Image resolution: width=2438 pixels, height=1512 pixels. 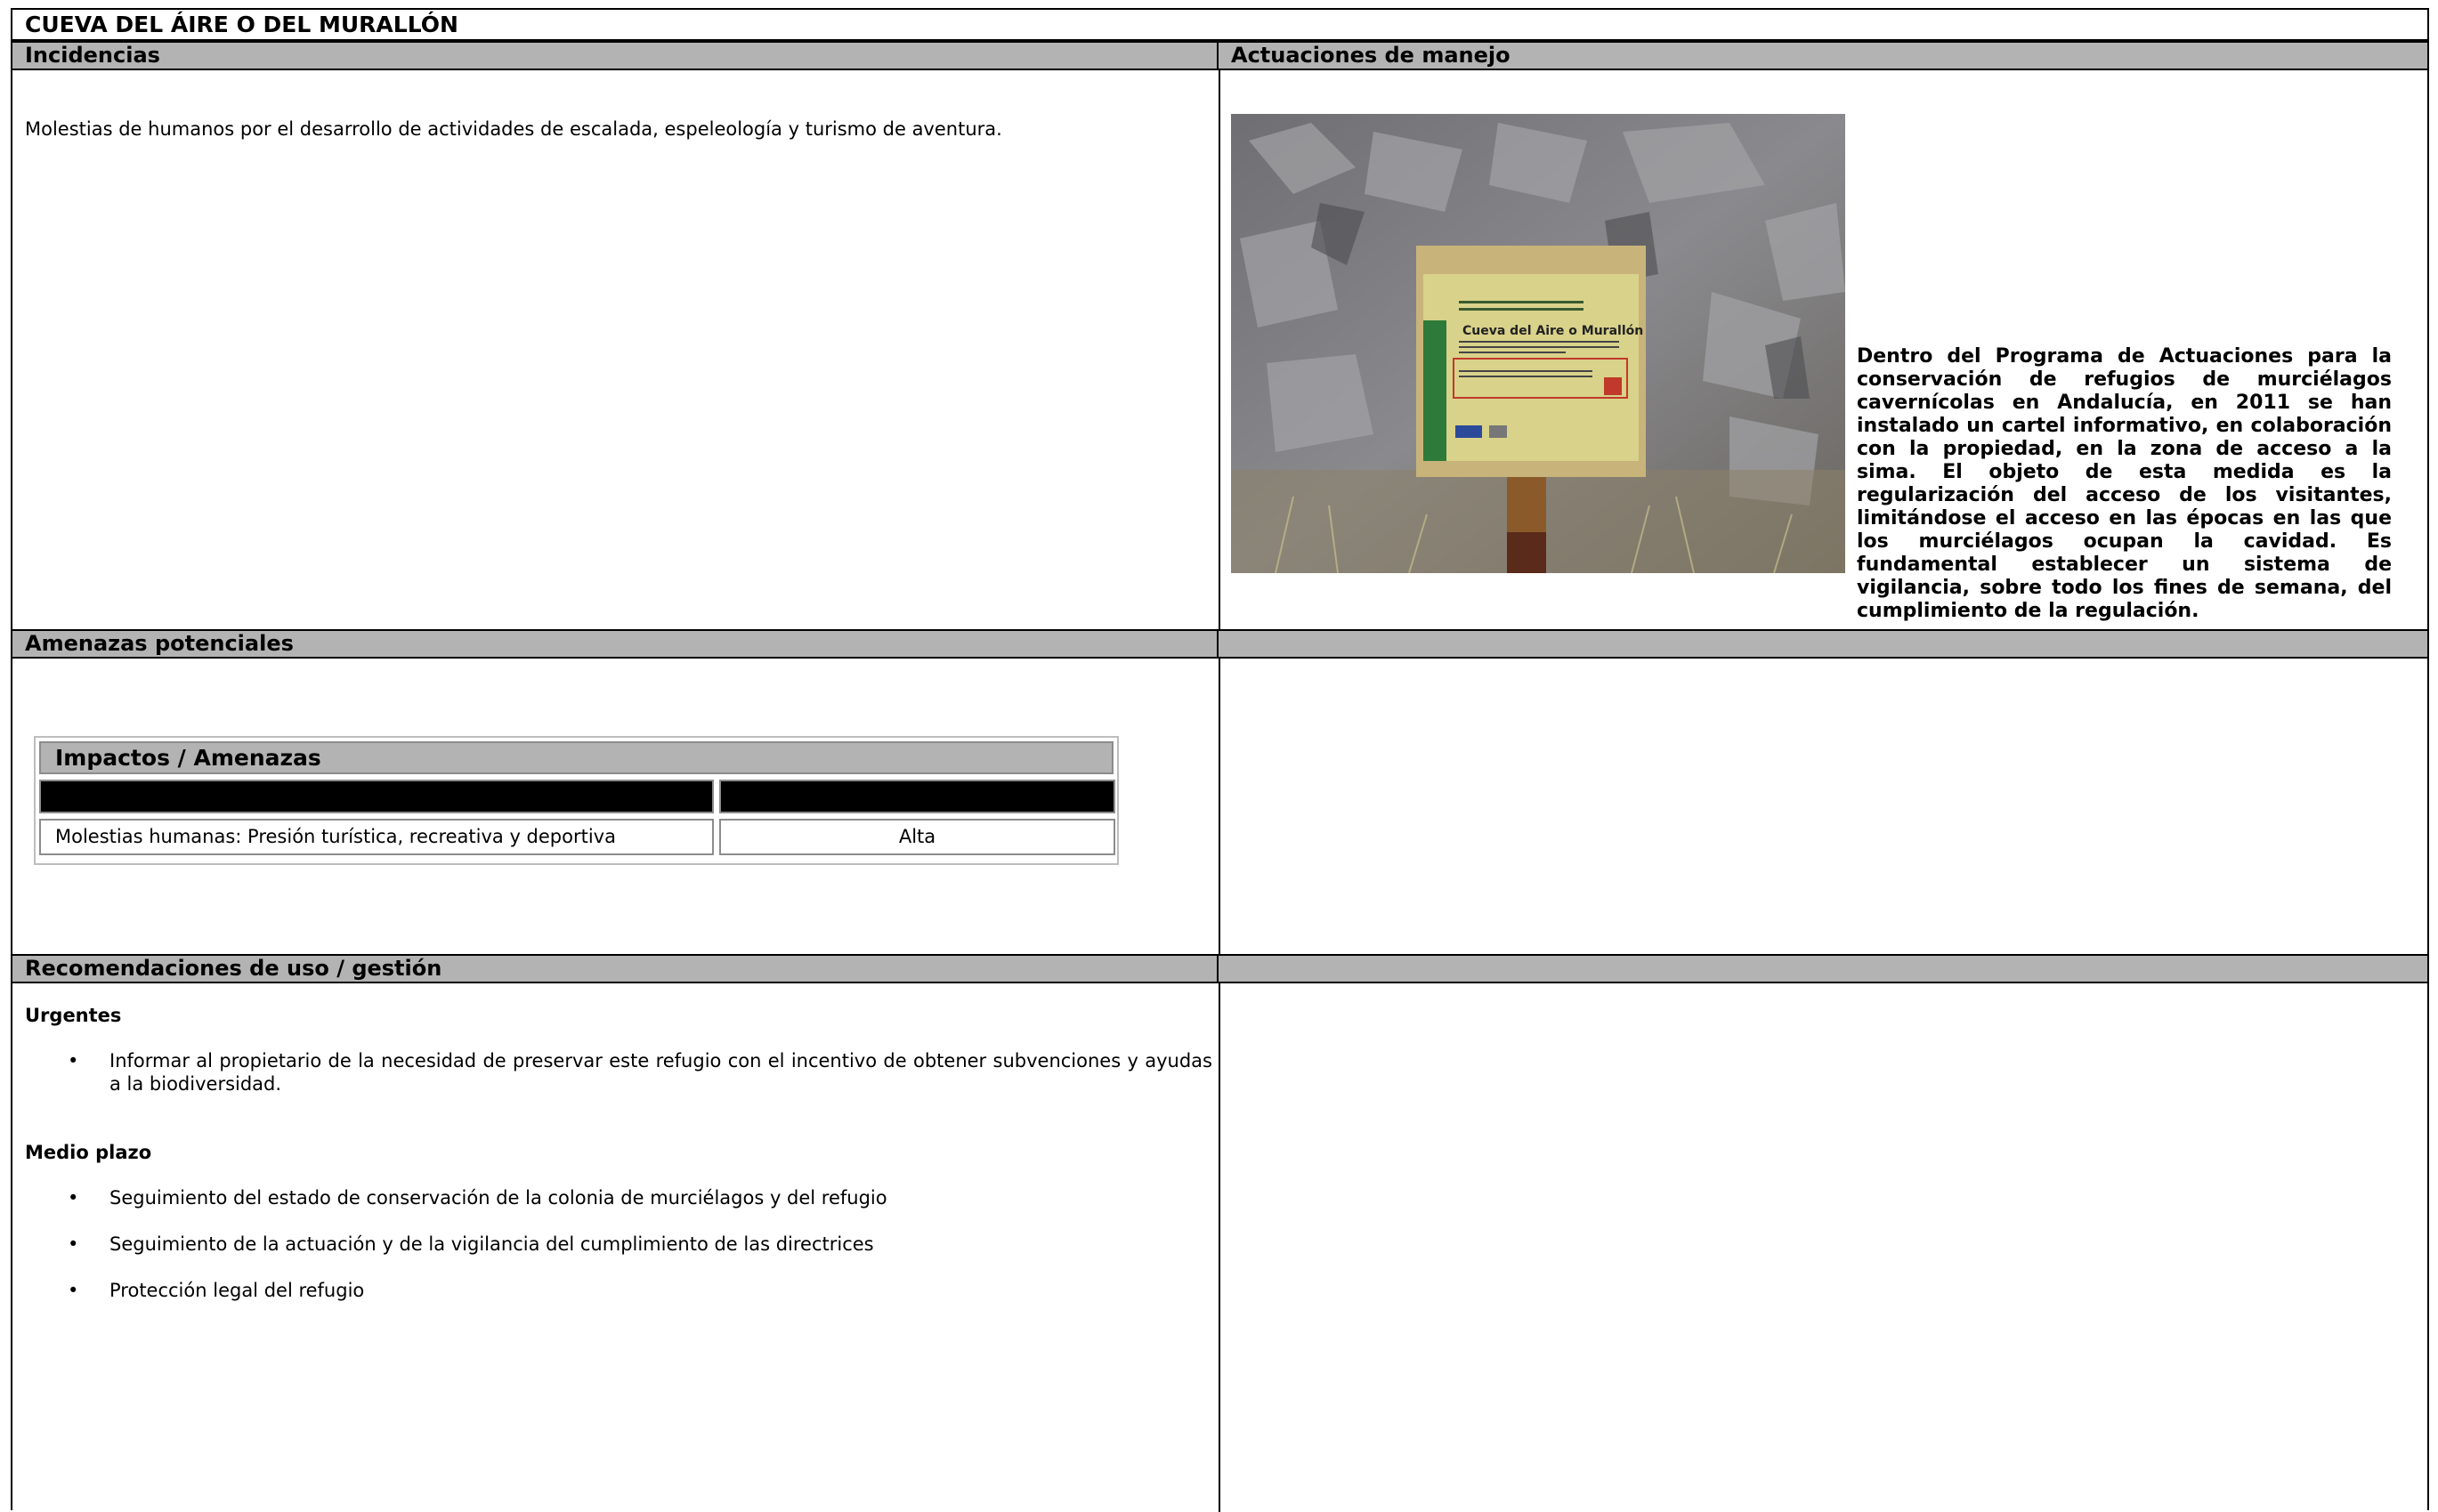 I want to click on photo-sign-on-rock-icon: Cueva del Aire o Murallón, so click(x=1538, y=343).